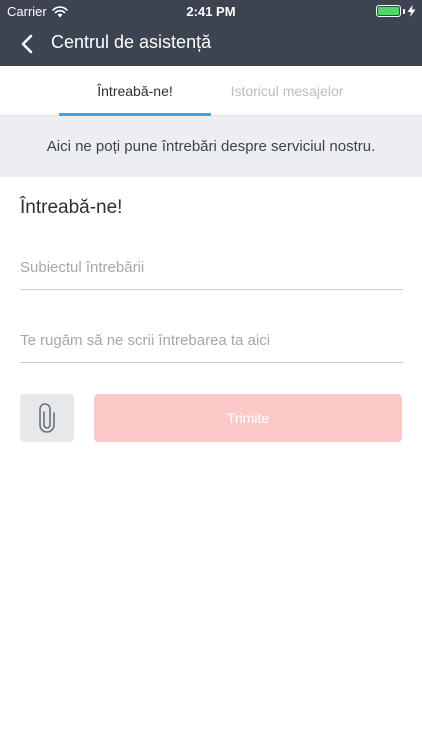 This screenshot has width=422, height=750. I want to click on form-title: Întreabă-ne!, so click(71, 207).